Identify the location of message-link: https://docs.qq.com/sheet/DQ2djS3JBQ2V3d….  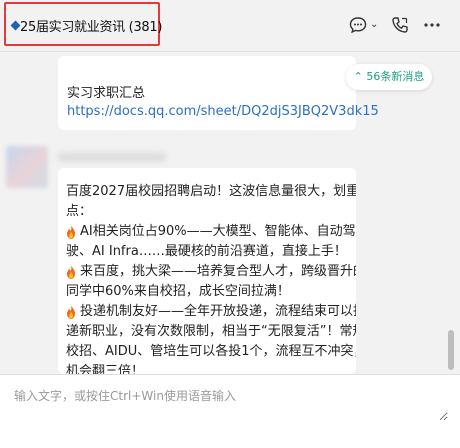
(223, 112).